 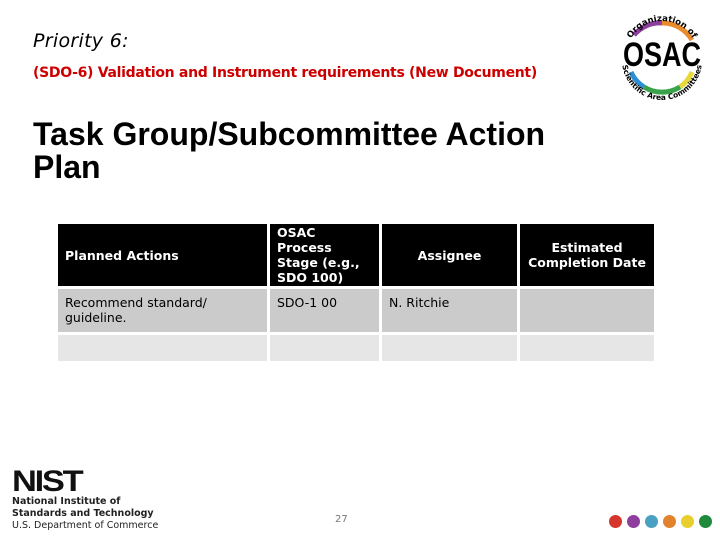 I want to click on header-assignee: Assignee, so click(x=449, y=255).